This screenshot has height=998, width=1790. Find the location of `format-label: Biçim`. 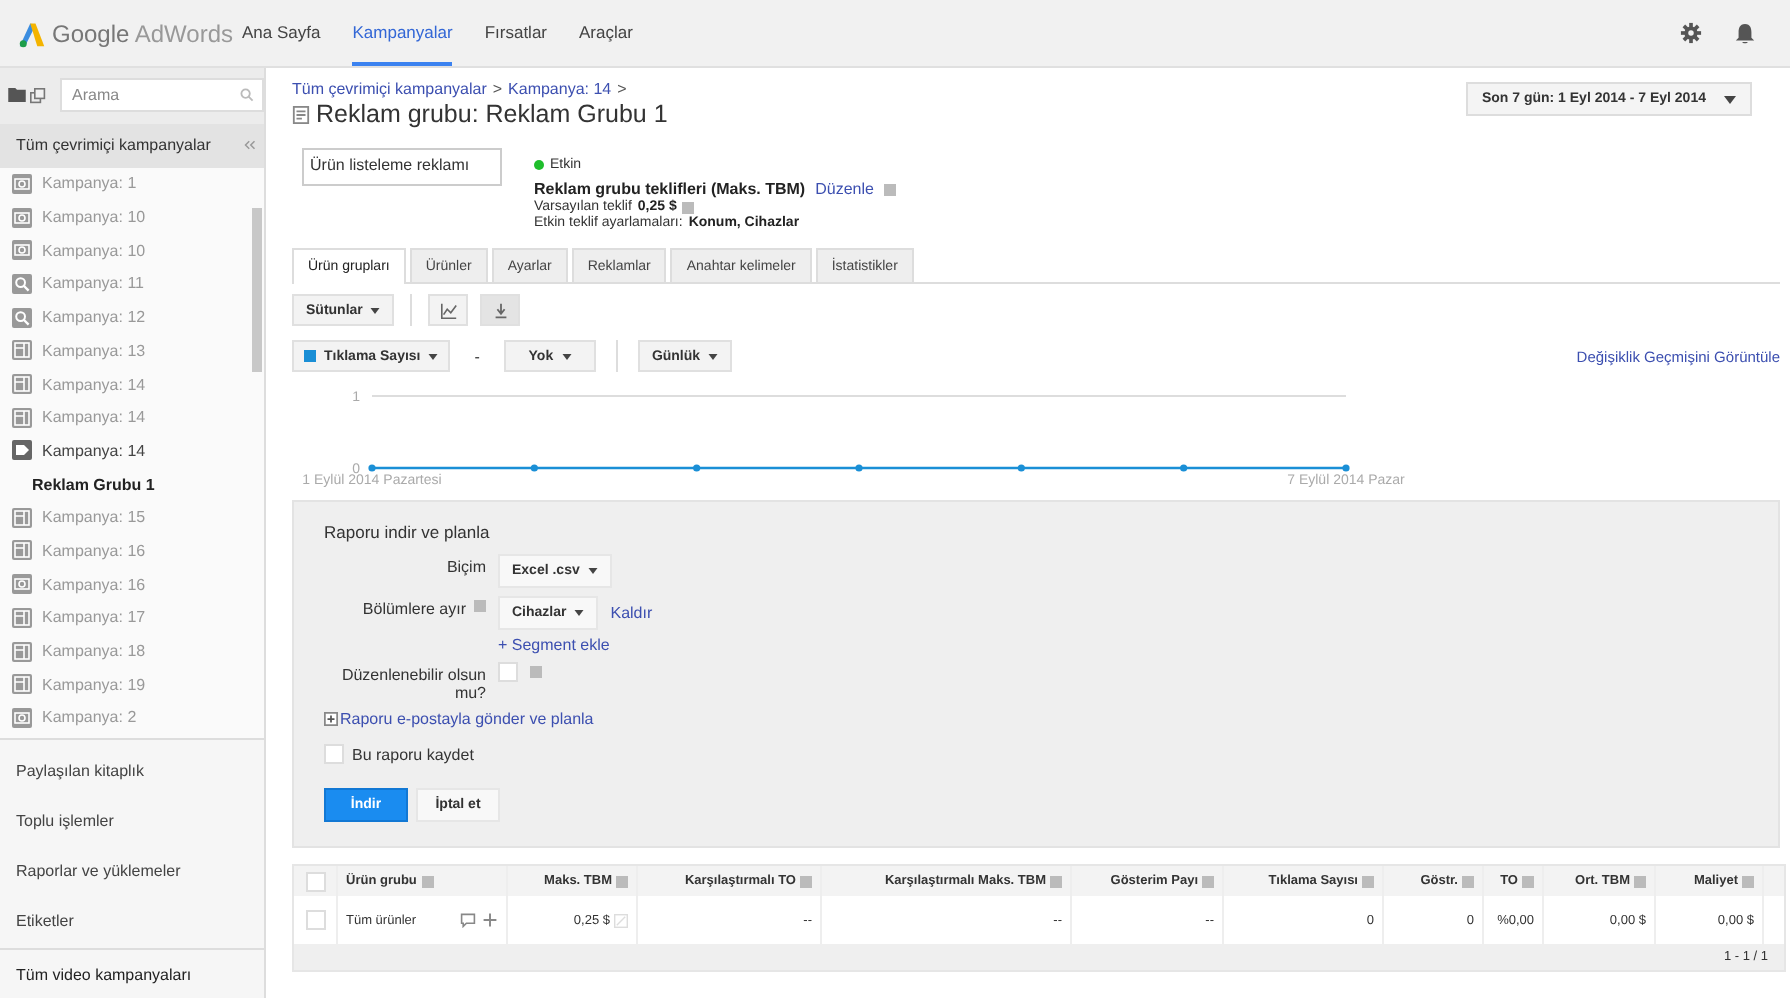

format-label: Biçim is located at coordinates (466, 568).